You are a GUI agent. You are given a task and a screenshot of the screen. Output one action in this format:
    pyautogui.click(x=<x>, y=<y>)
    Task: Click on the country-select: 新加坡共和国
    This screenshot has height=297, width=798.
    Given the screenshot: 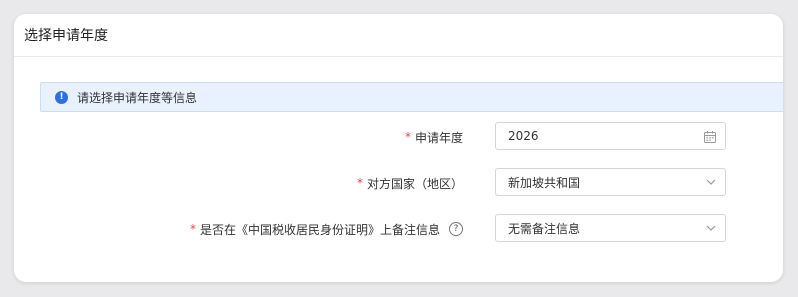 What is the action you would take?
    pyautogui.click(x=610, y=182)
    